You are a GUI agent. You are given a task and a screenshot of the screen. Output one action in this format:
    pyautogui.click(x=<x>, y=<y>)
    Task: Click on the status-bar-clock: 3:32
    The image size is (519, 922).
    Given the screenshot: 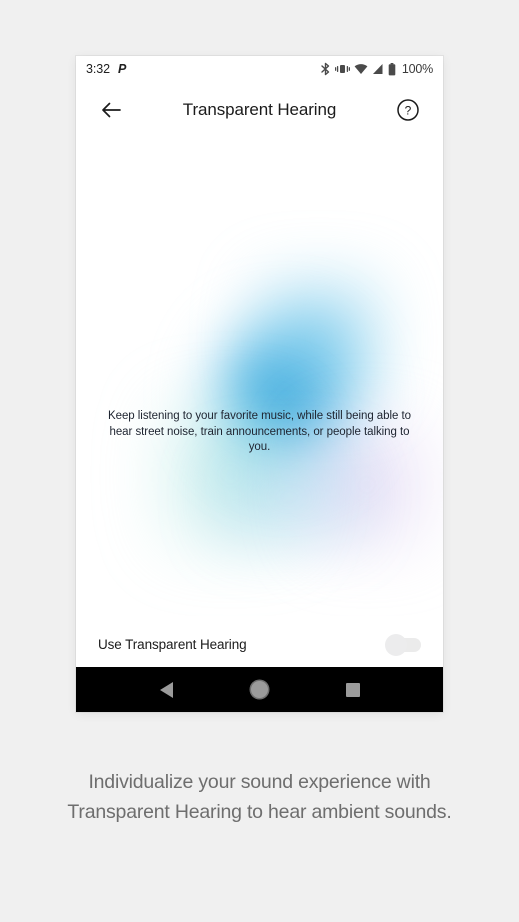 What is the action you would take?
    pyautogui.click(x=98, y=69)
    